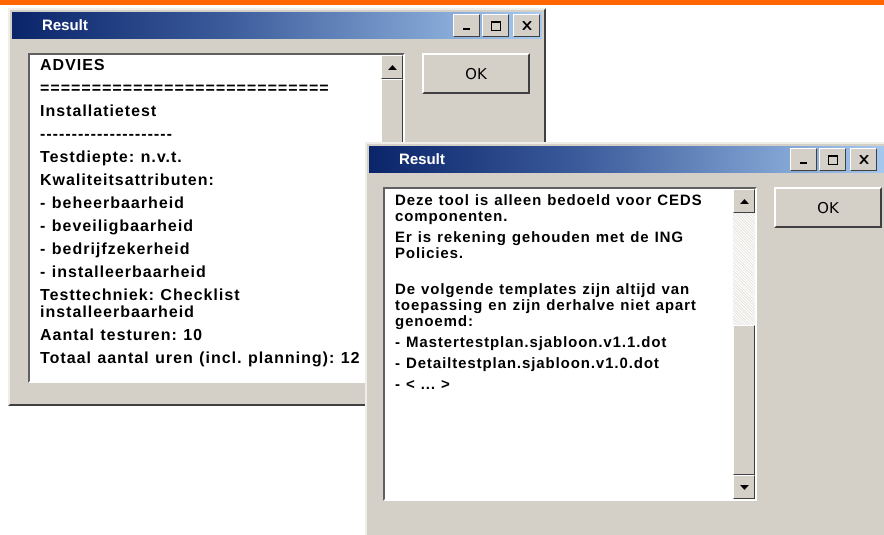 The image size is (884, 535). What do you see at coordinates (744, 400) in the screenshot?
I see `scrollbar-thumb` at bounding box center [744, 400].